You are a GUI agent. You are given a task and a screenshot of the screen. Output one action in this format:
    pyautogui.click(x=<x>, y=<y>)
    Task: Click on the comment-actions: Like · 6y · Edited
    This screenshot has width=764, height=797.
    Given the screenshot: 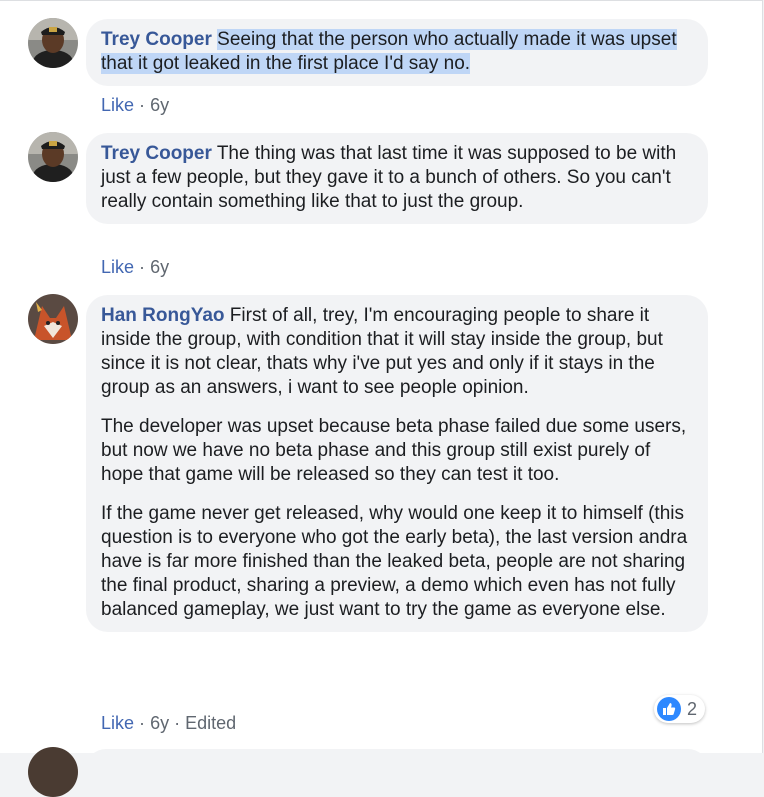 What is the action you would take?
    pyautogui.click(x=168, y=723)
    